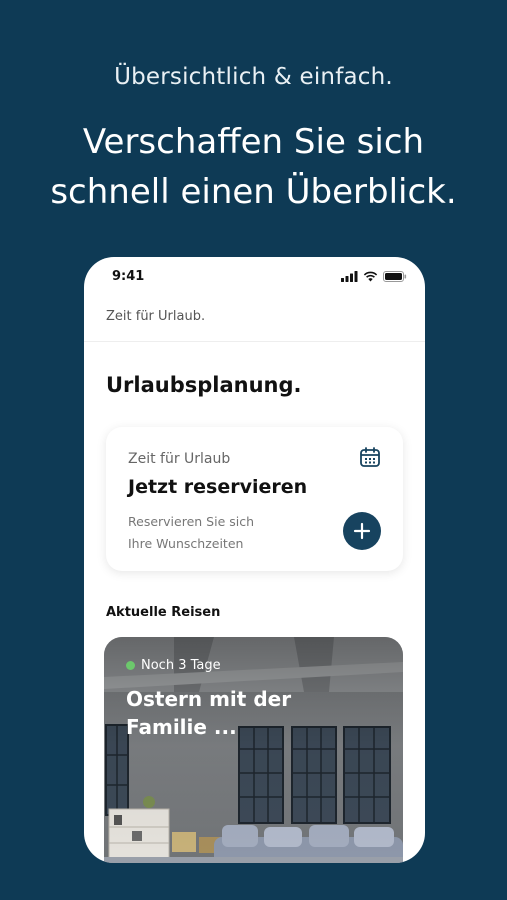 The height and width of the screenshot is (900, 507). I want to click on page-title: Urlaubsplanung., so click(204, 385).